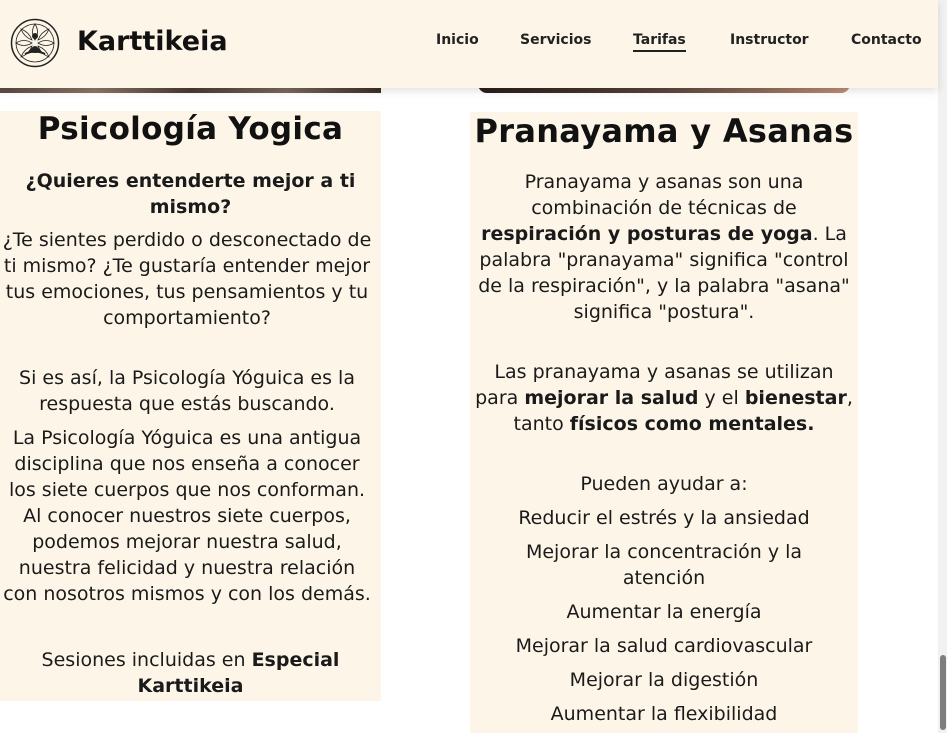 The height and width of the screenshot is (733, 947). What do you see at coordinates (886, 40) in the screenshot?
I see `nav-contacto: Contacto` at bounding box center [886, 40].